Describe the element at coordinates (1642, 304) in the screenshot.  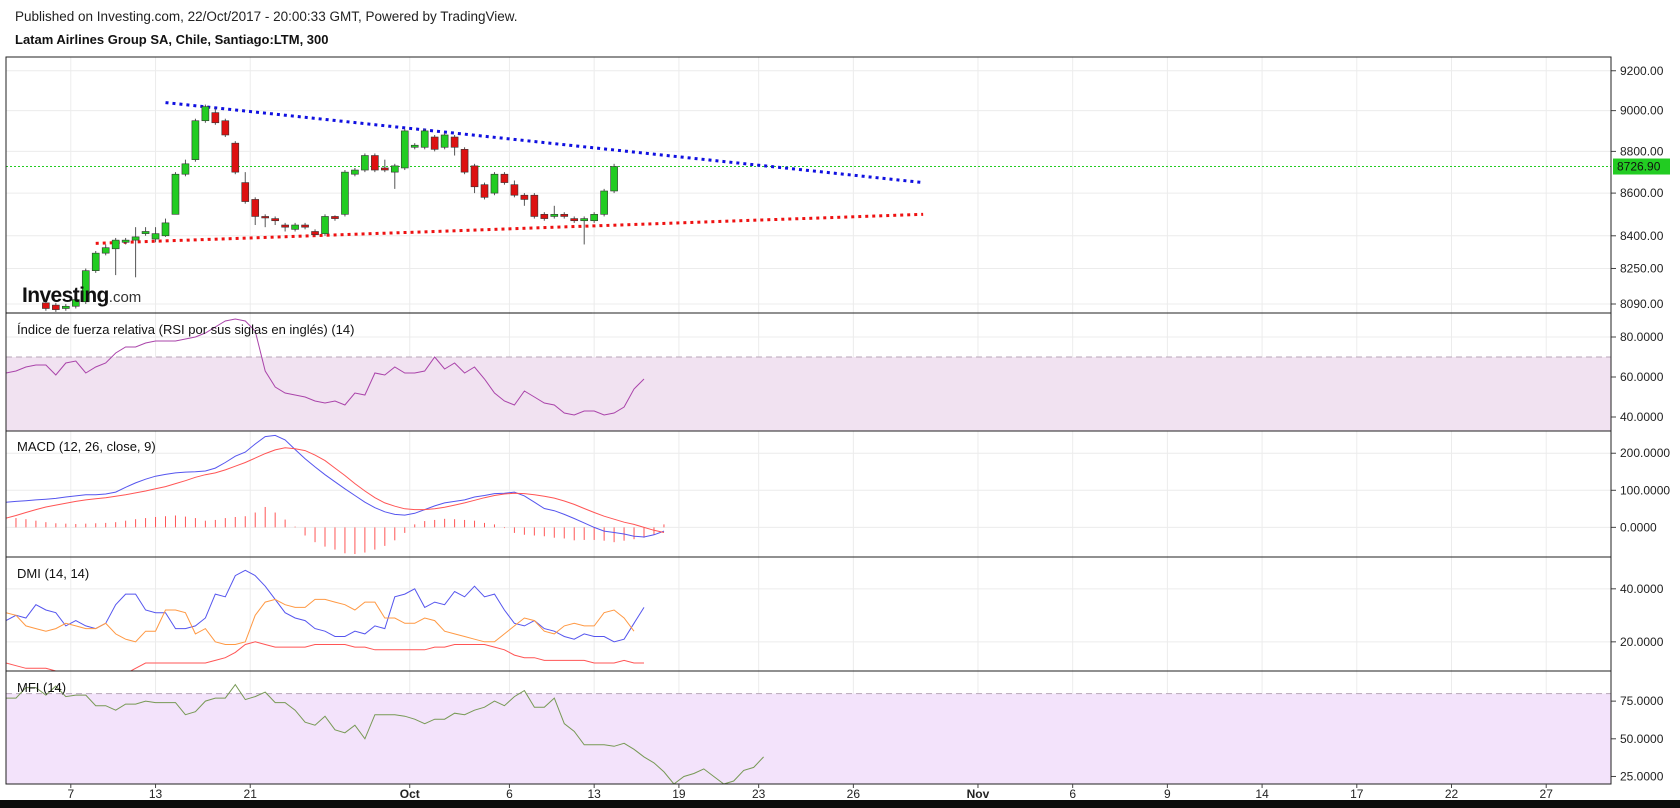
I see `price-y-tick-label: 8090.00` at that location.